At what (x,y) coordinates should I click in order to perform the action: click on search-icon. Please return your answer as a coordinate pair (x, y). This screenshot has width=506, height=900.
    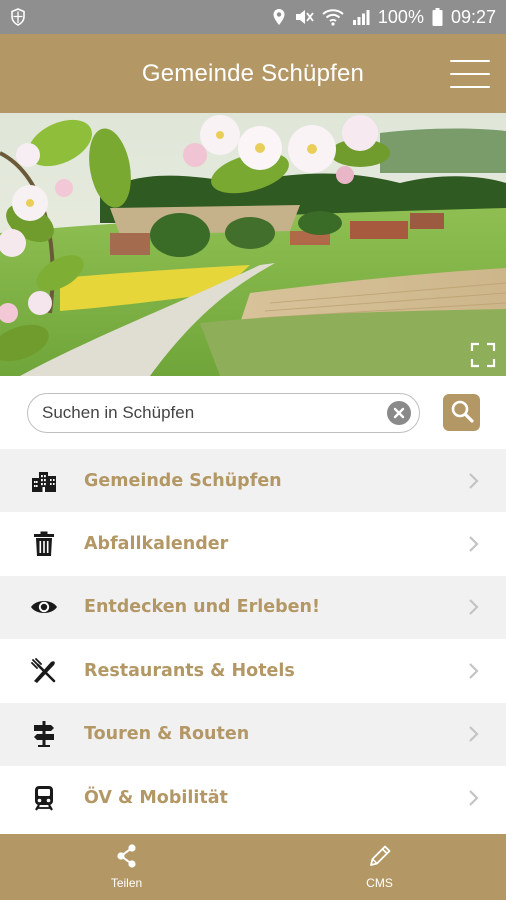
    Looking at the image, I should click on (462, 413).